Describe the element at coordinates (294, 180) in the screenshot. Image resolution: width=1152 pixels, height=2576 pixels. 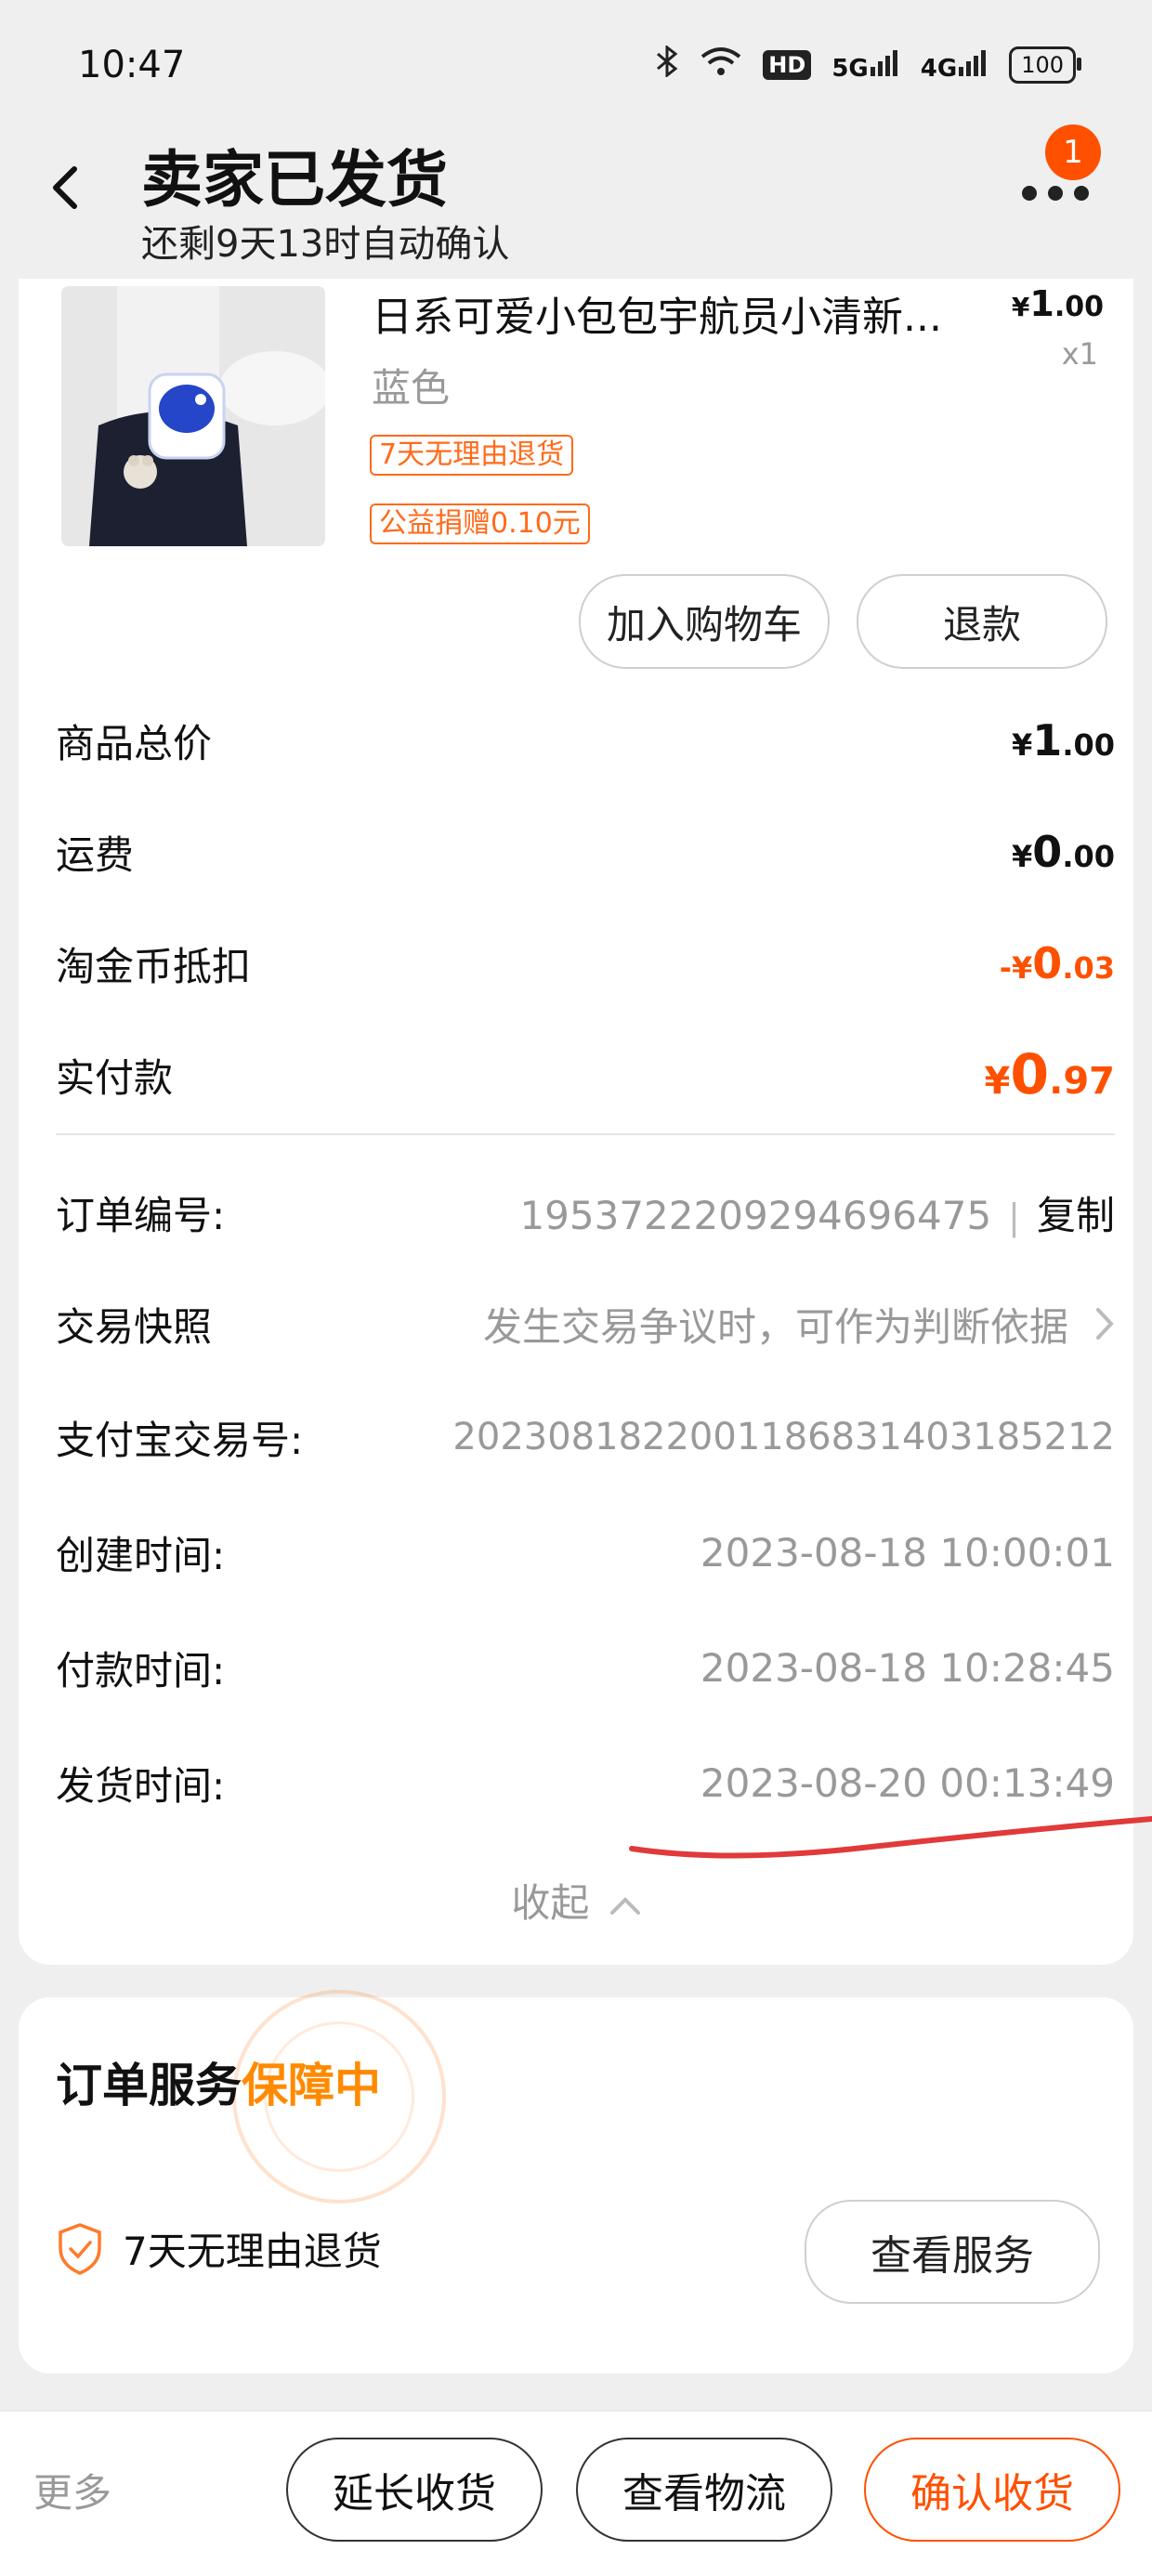
I see `page-title: 卖家已发货` at that location.